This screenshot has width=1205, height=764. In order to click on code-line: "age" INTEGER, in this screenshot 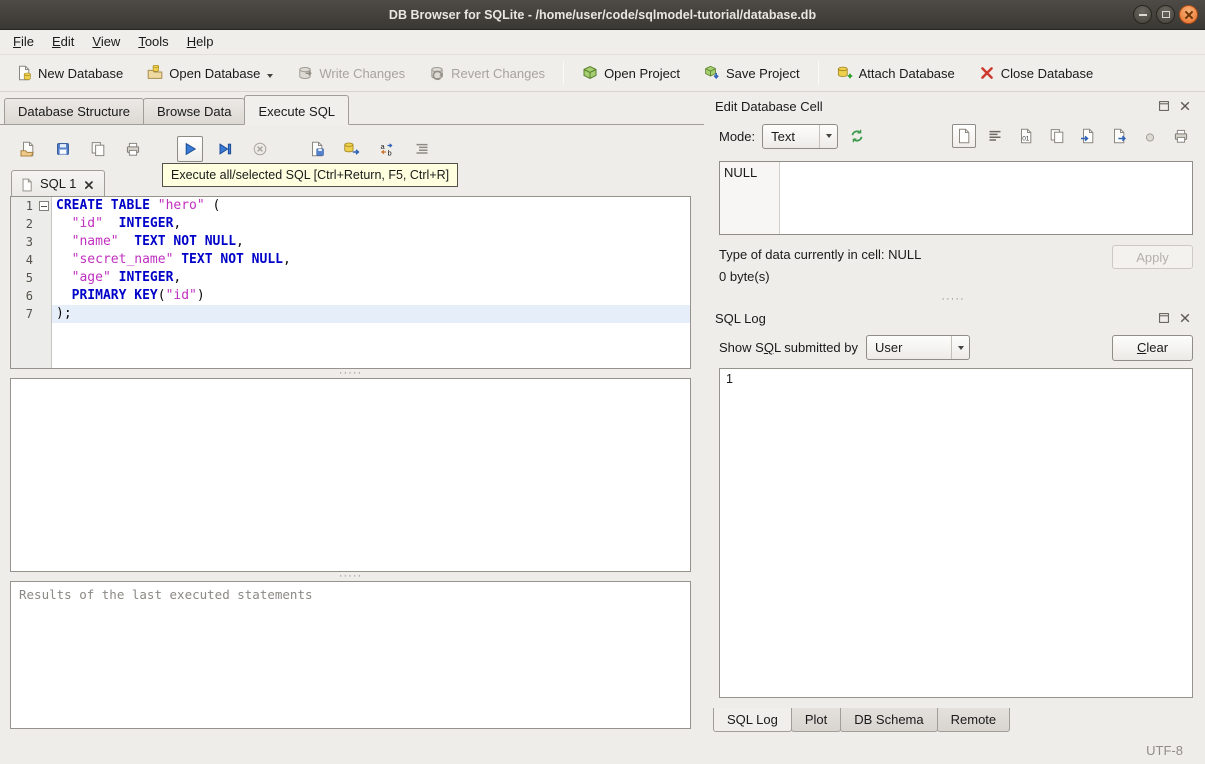, I will do `click(371, 278)`.